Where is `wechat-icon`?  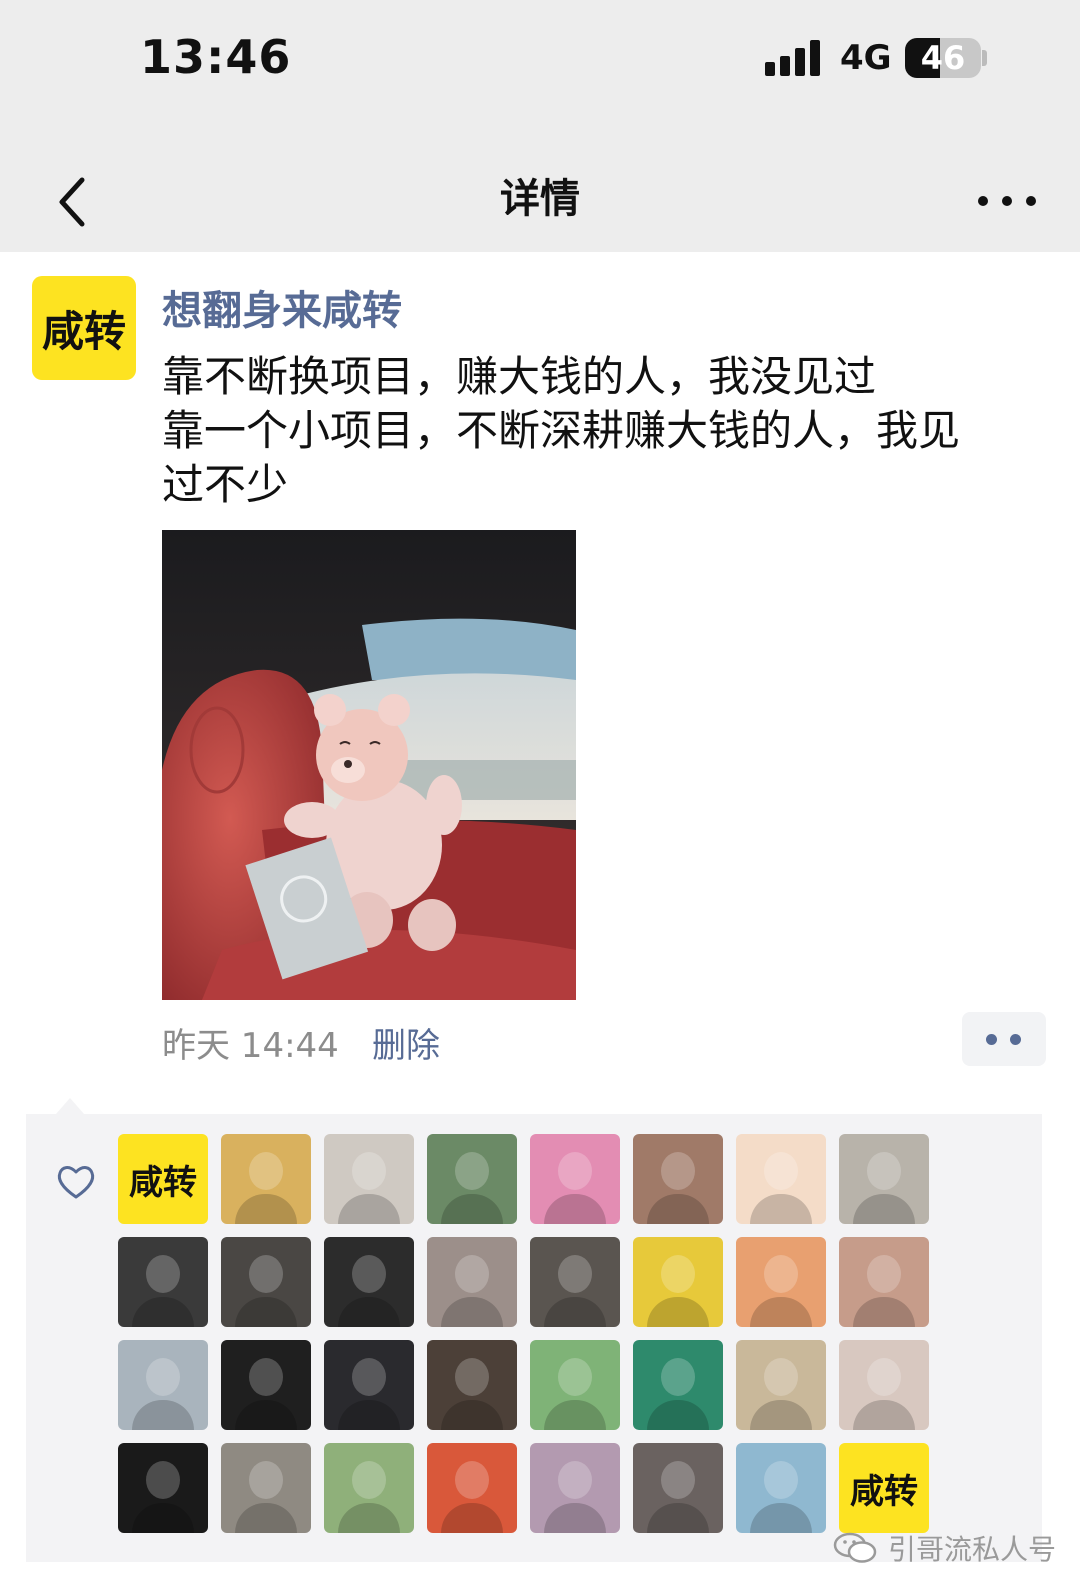 wechat-icon is located at coordinates (855, 1547).